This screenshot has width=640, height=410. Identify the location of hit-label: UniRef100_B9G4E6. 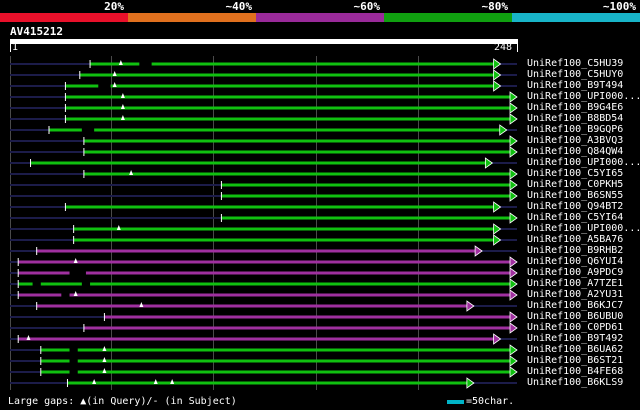
(575, 107).